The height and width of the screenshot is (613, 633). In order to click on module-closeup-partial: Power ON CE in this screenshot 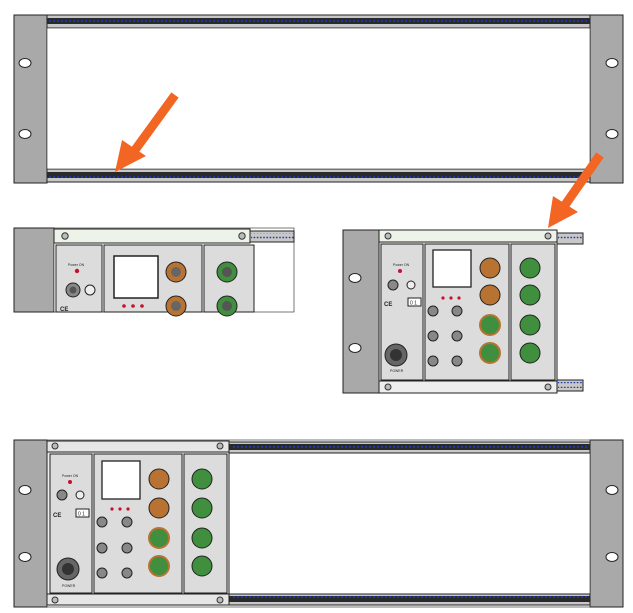, I will do `click(154, 272)`.